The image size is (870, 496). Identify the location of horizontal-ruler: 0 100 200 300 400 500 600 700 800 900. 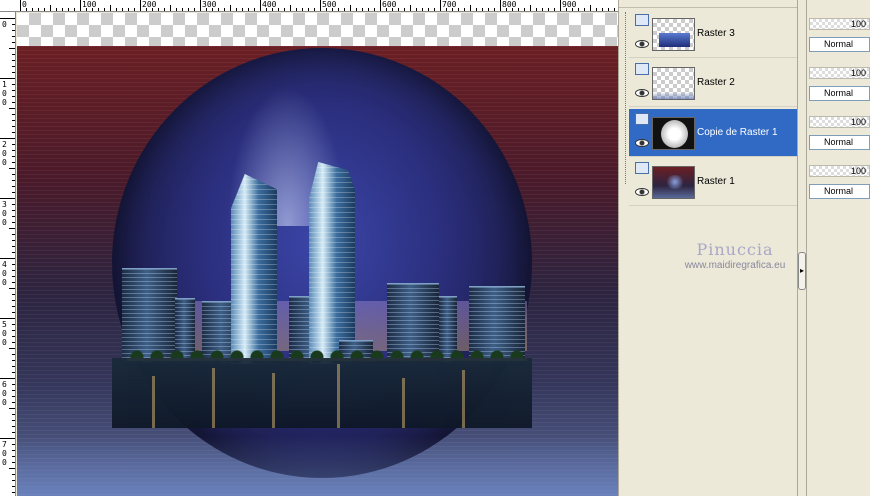
(309, 6).